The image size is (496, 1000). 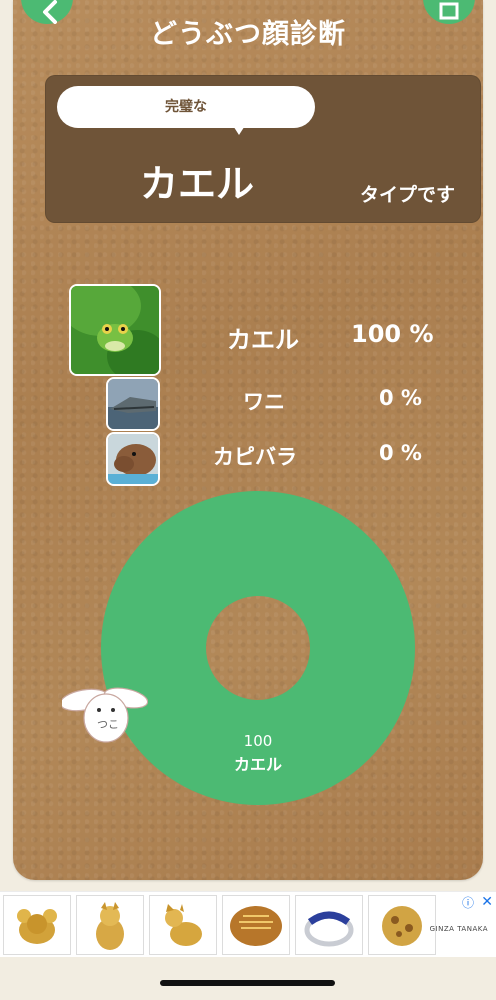 I want to click on crocodile-photo, so click(x=133, y=404).